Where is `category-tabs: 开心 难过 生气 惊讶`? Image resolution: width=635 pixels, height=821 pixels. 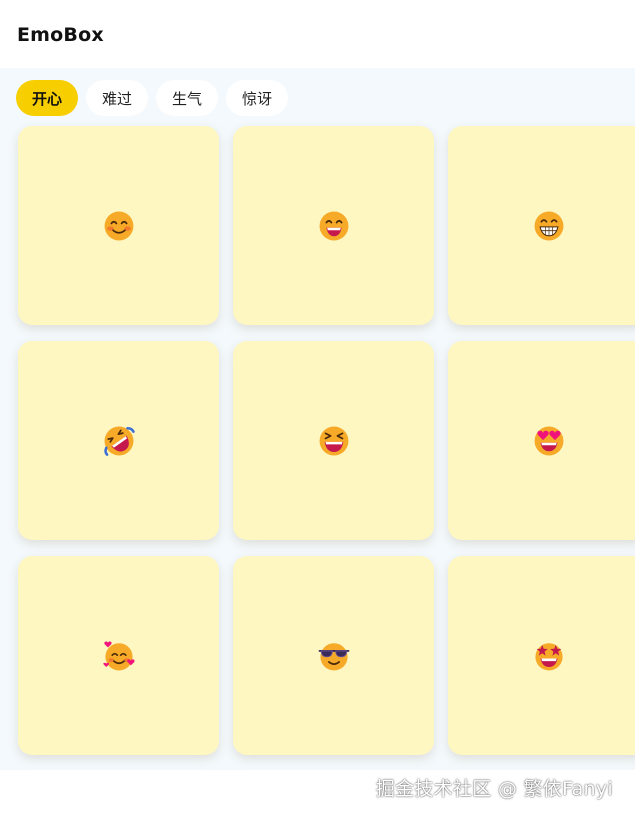
category-tabs: 开心 难过 生气 惊讶 is located at coordinates (152, 98).